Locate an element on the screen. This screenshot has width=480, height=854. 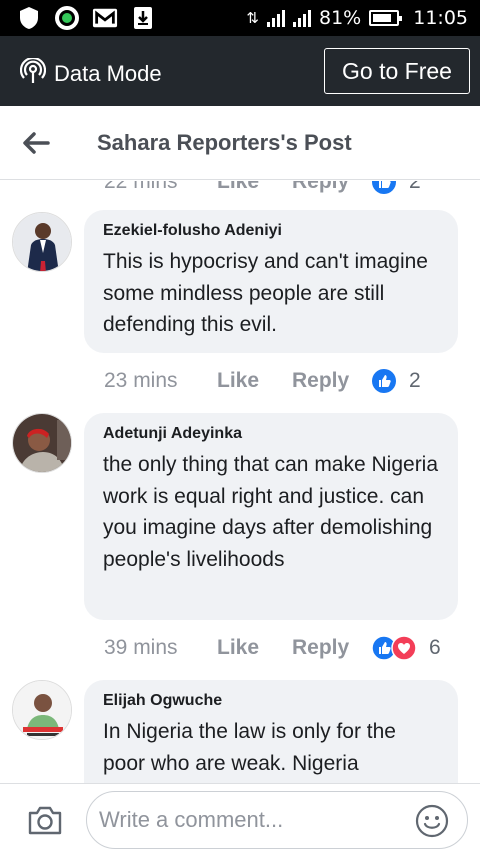
data-mode-label: Data Mode is located at coordinates (108, 73).